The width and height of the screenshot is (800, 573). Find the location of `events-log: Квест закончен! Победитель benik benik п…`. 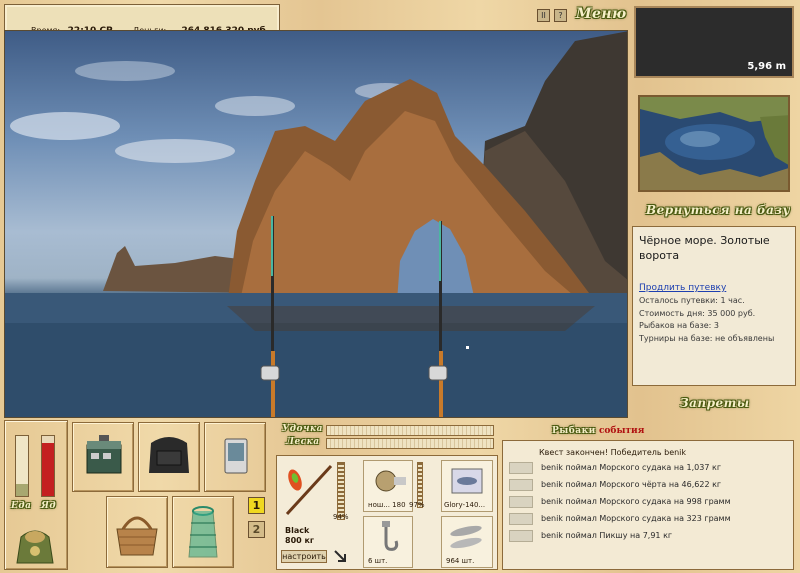

events-log: Квест закончен! Победитель benik benik п… is located at coordinates (648, 505).